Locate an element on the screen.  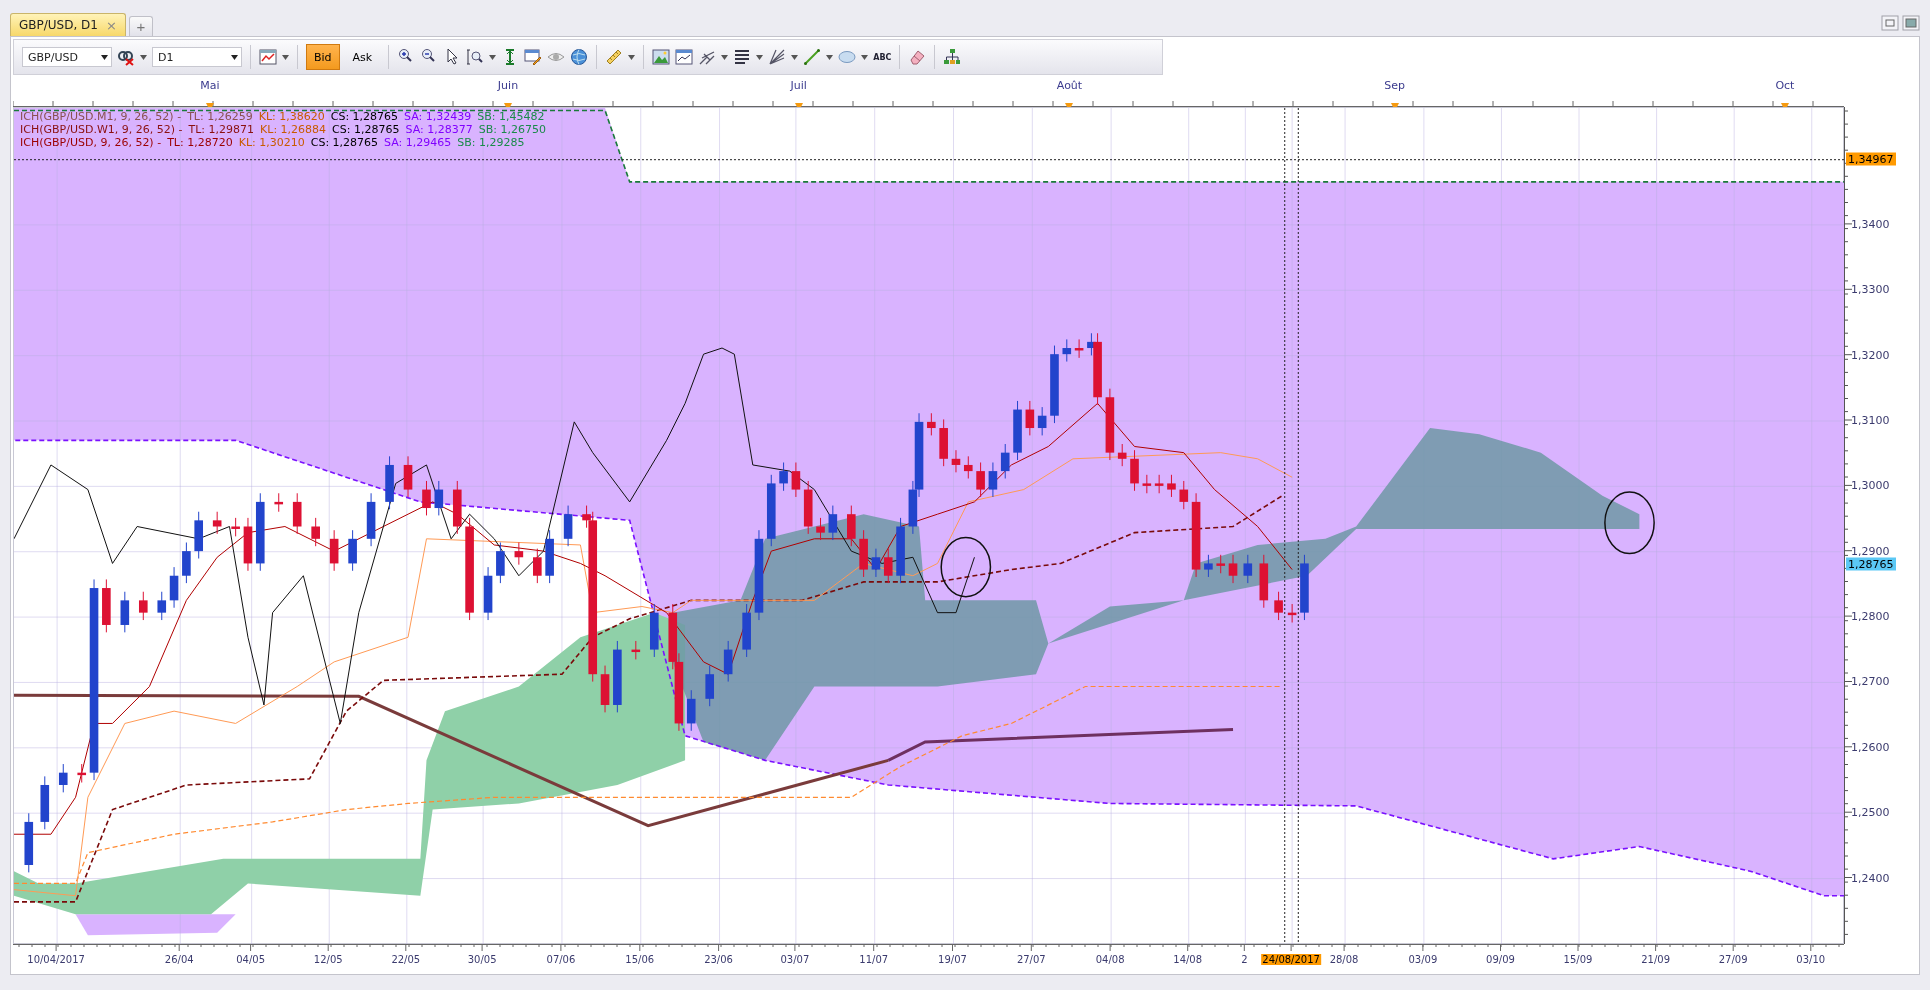
date-axis-label: 04/05 is located at coordinates (251, 959).